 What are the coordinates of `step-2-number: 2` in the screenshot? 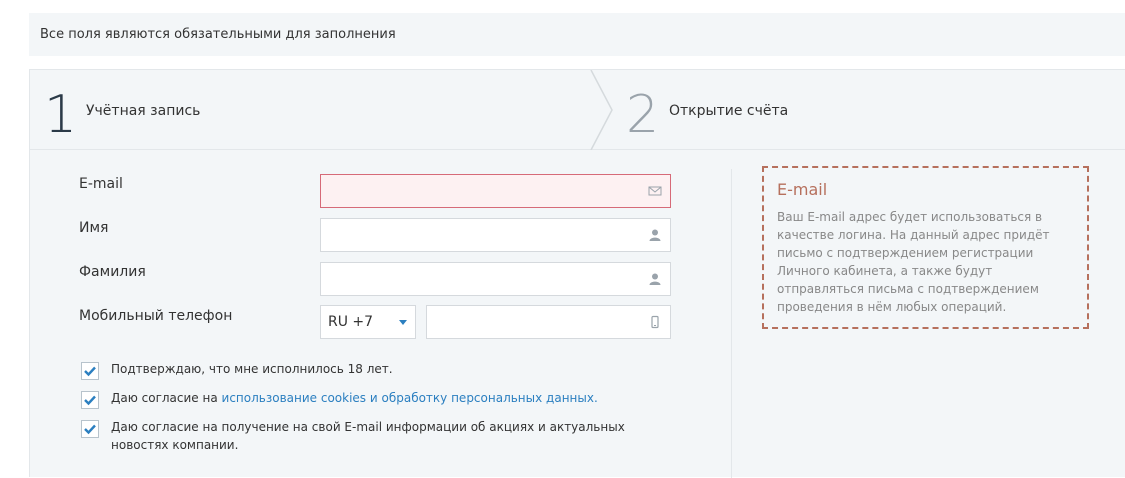 It's located at (643, 115).